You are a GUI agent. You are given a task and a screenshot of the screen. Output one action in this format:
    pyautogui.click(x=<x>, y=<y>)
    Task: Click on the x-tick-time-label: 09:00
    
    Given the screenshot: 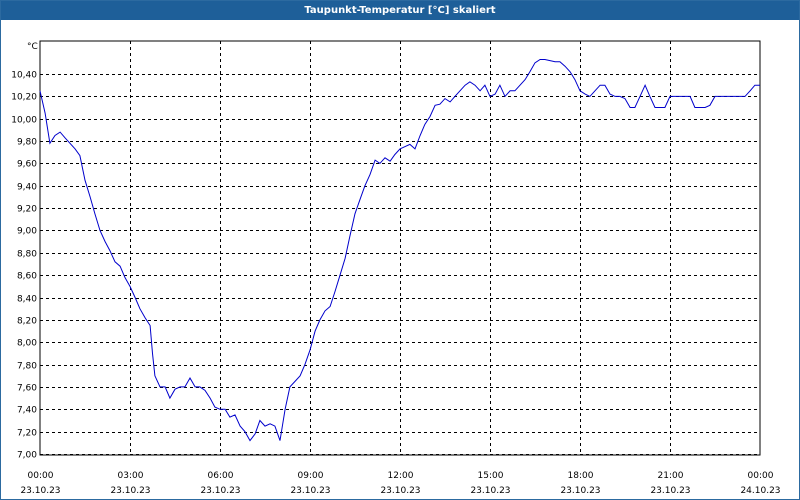 What is the action you would take?
    pyautogui.click(x=311, y=476)
    